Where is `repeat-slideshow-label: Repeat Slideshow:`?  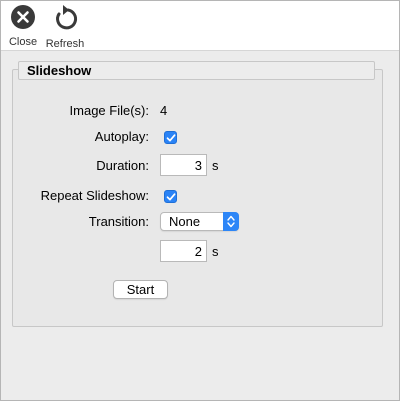 repeat-slideshow-label: Repeat Slideshow: is located at coordinates (94, 195).